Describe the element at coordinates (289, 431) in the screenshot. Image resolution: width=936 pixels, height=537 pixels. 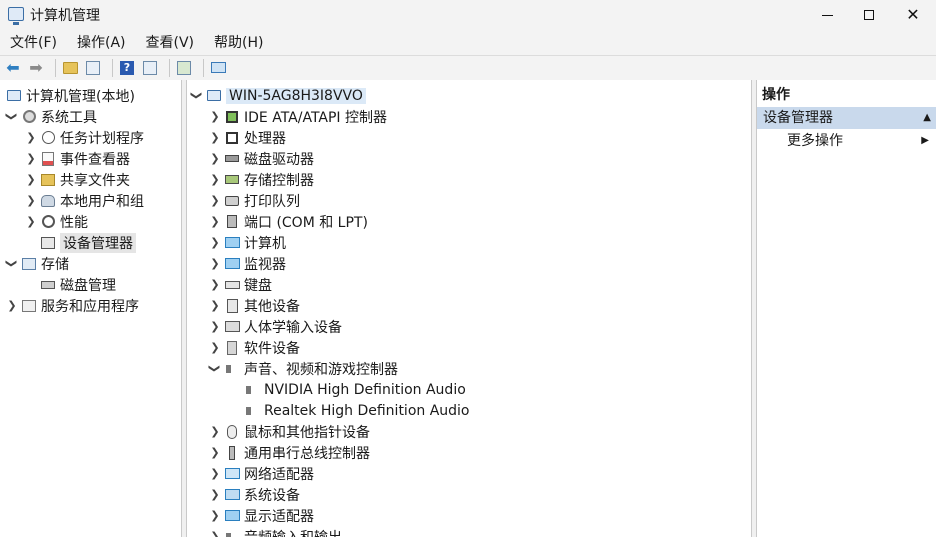
I see `device-category: ❯ 鼠标和其他指针设备` at that location.